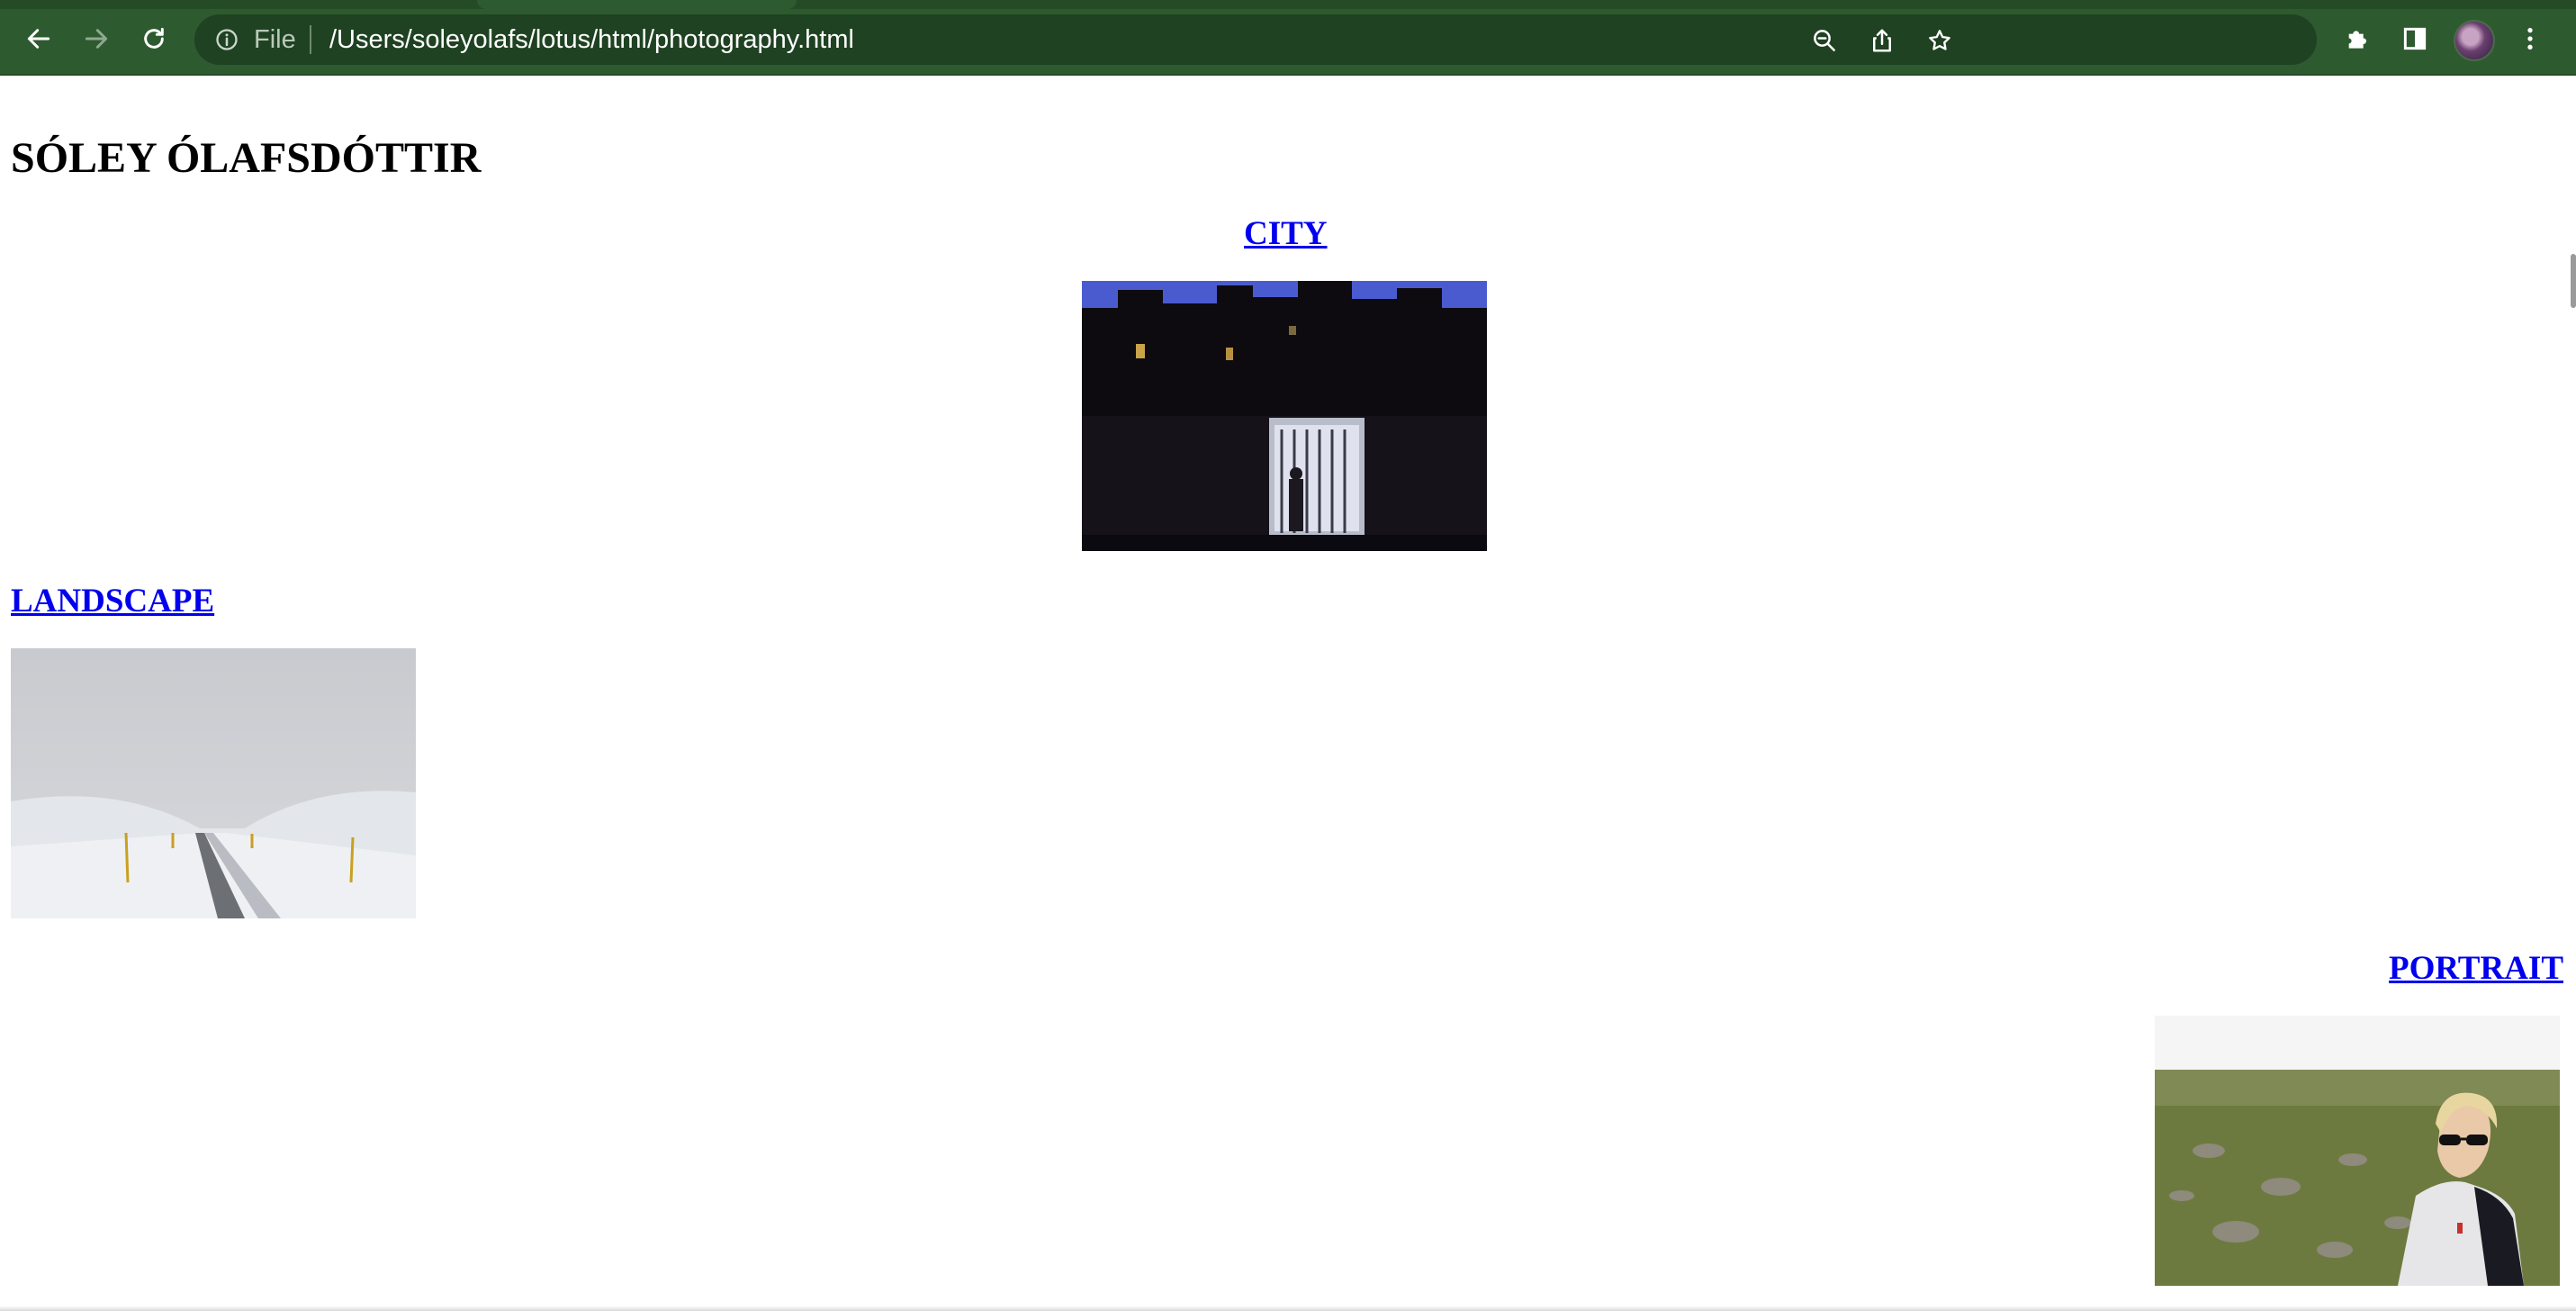 The width and height of the screenshot is (2576, 1311). I want to click on reload-button, so click(154, 38).